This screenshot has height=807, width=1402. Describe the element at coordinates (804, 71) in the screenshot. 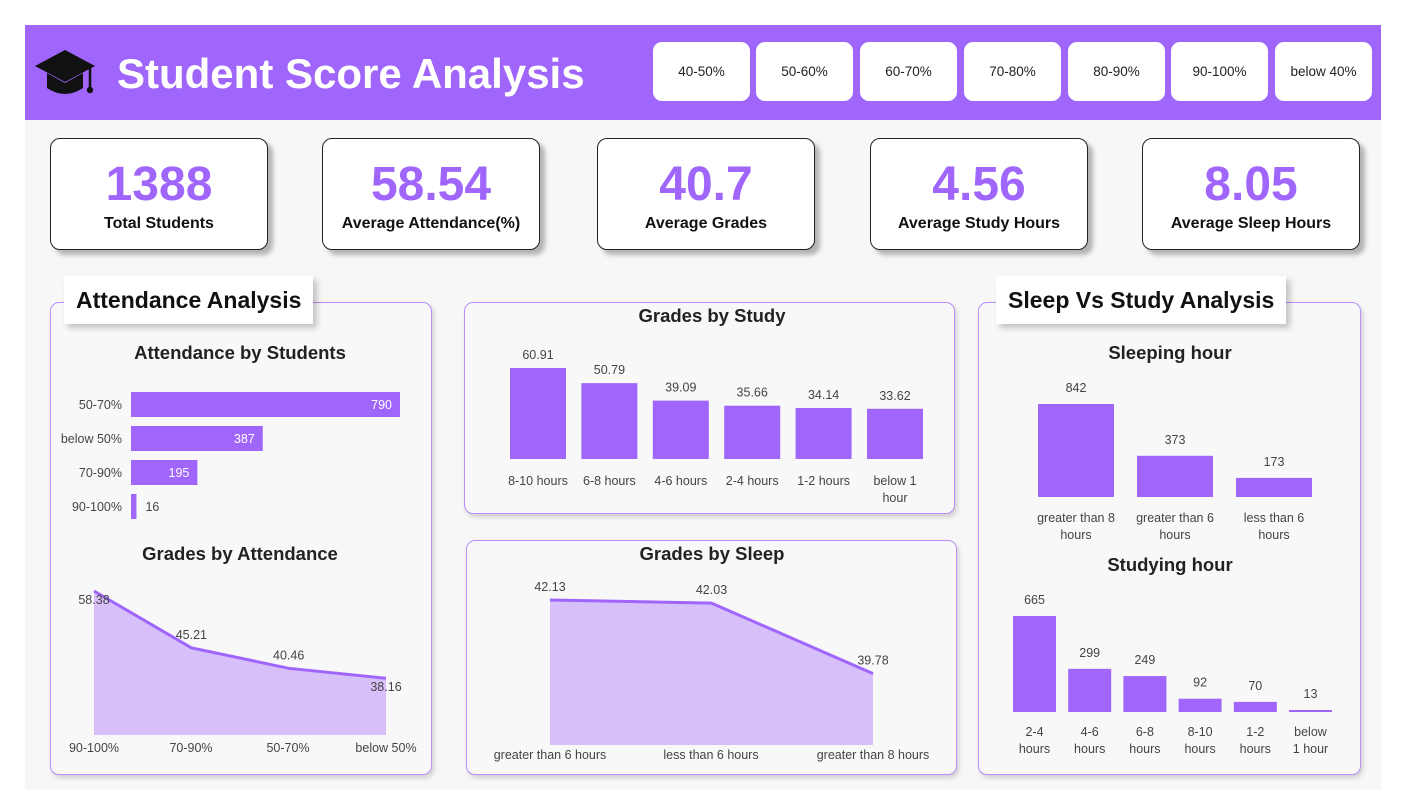

I see `filter-button-50-60: 50-60%` at that location.